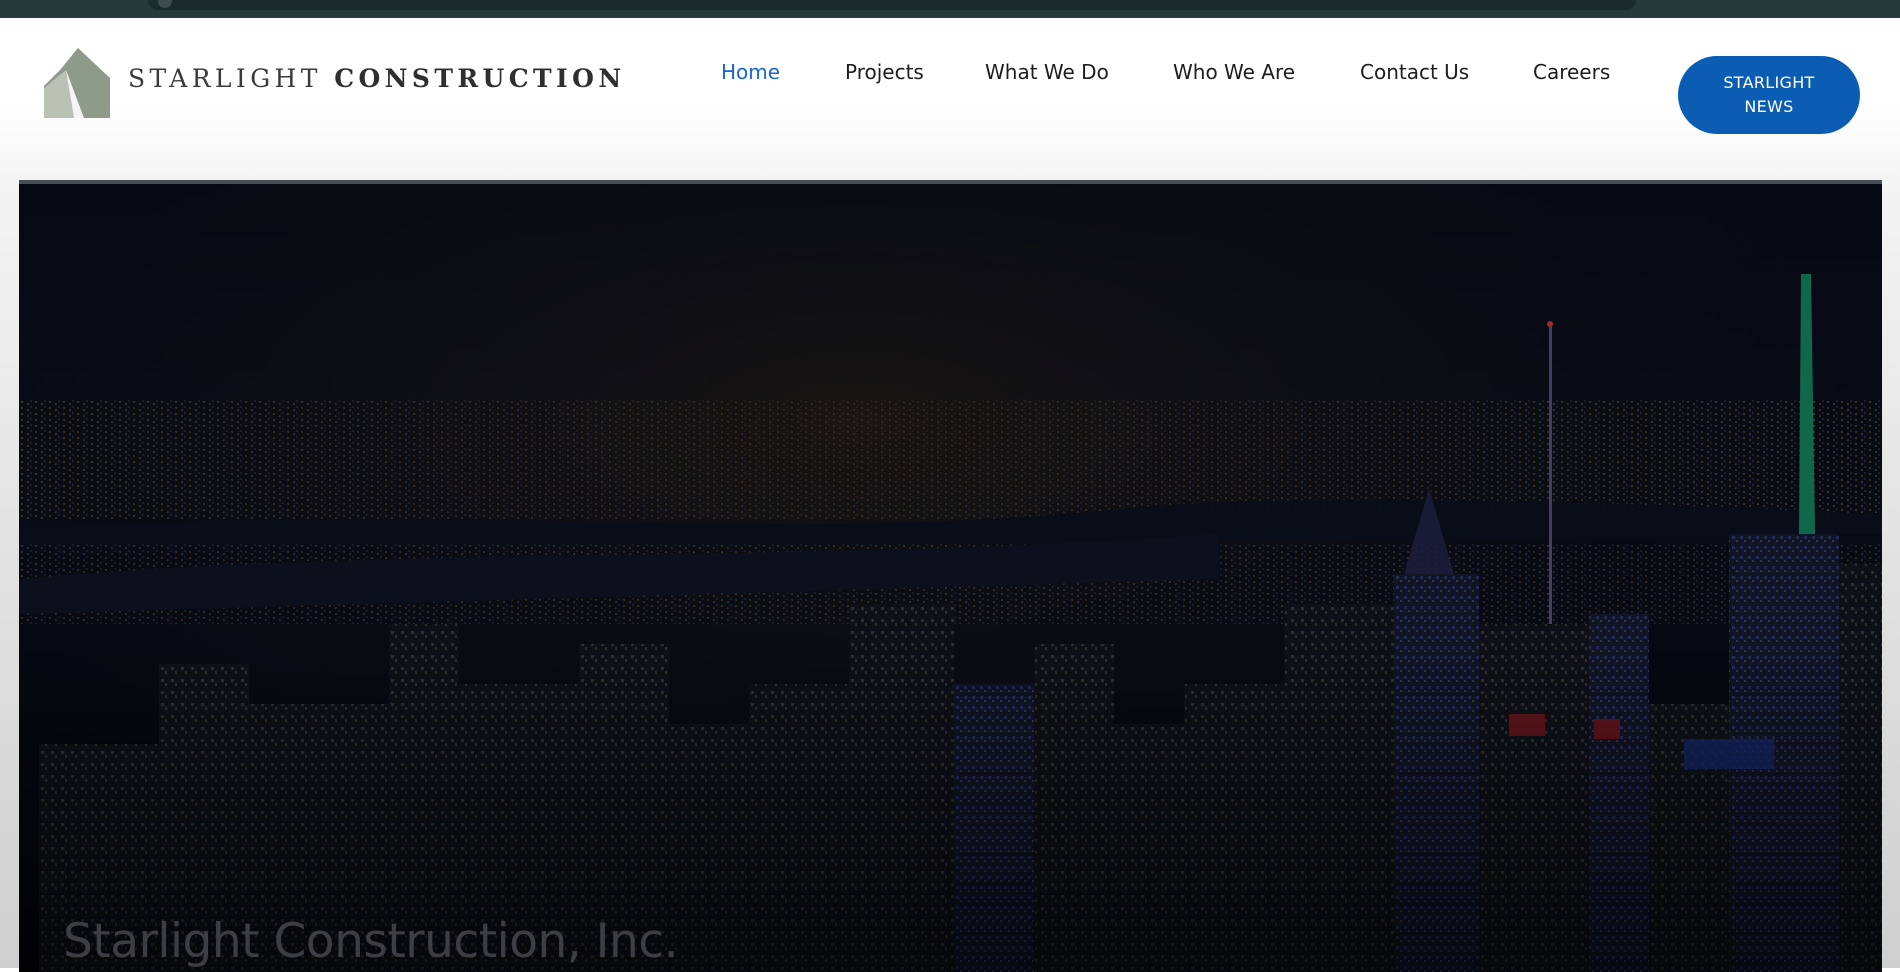 The width and height of the screenshot is (1900, 972). I want to click on nav-item-careers: Careers, so click(1571, 72).